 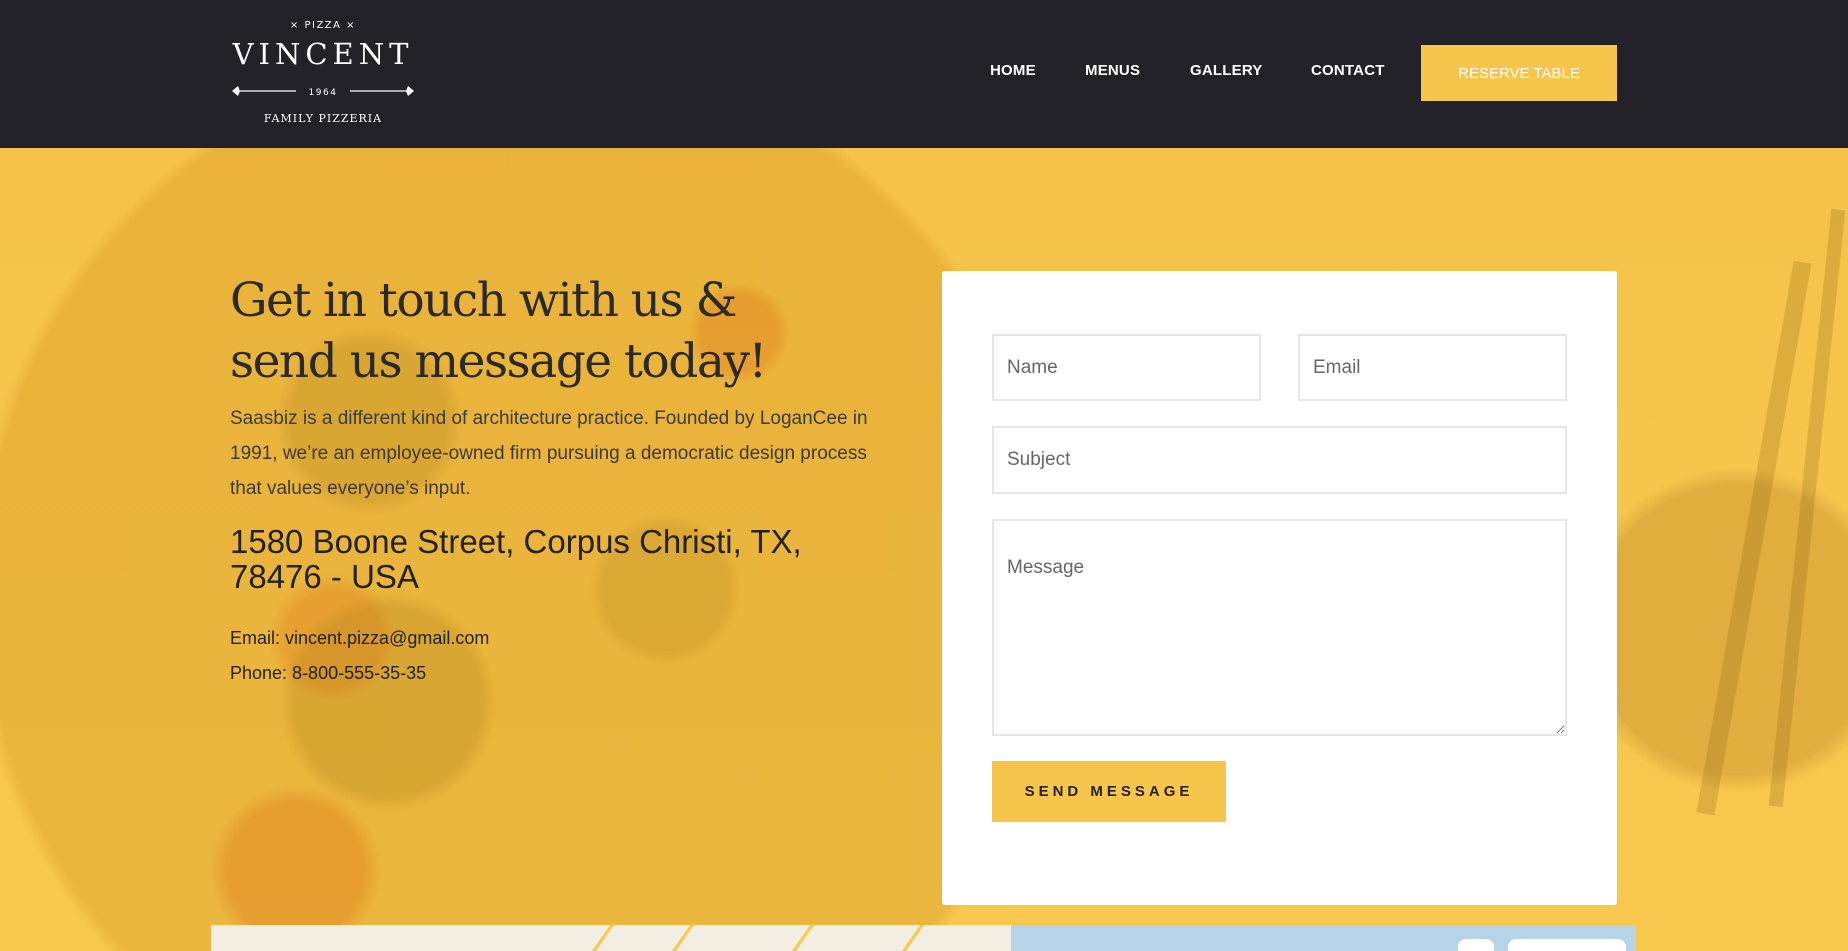 What do you see at coordinates (498, 361) in the screenshot?
I see `heading-line-2: send us message today!` at bounding box center [498, 361].